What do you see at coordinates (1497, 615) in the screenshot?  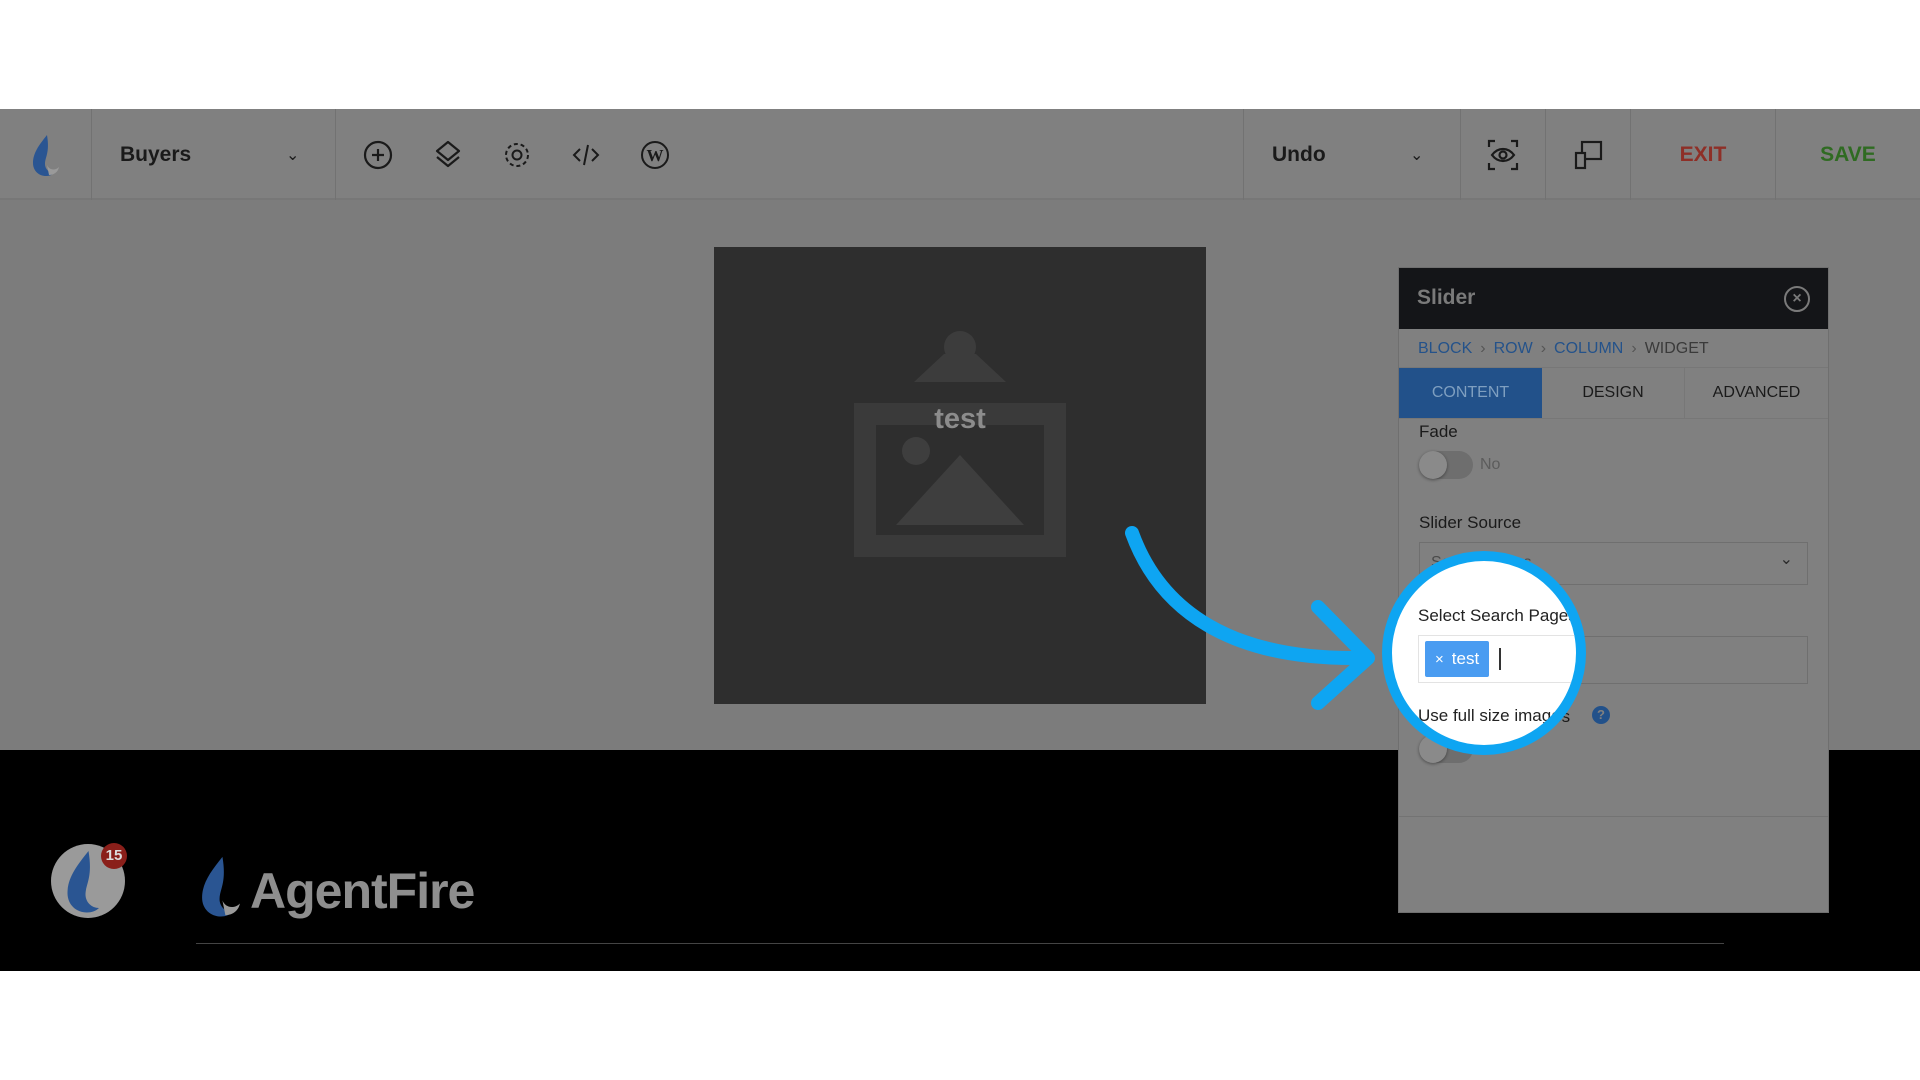 I see `select-pages-label-zoomed: Select Search Pages` at bounding box center [1497, 615].